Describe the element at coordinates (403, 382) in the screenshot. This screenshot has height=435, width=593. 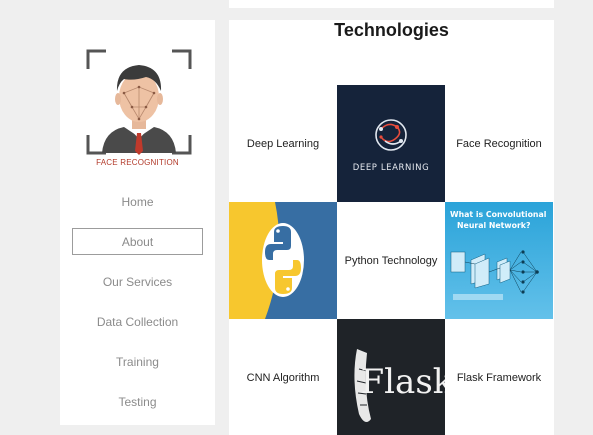
I see `flask-logo-text: Flask` at that location.